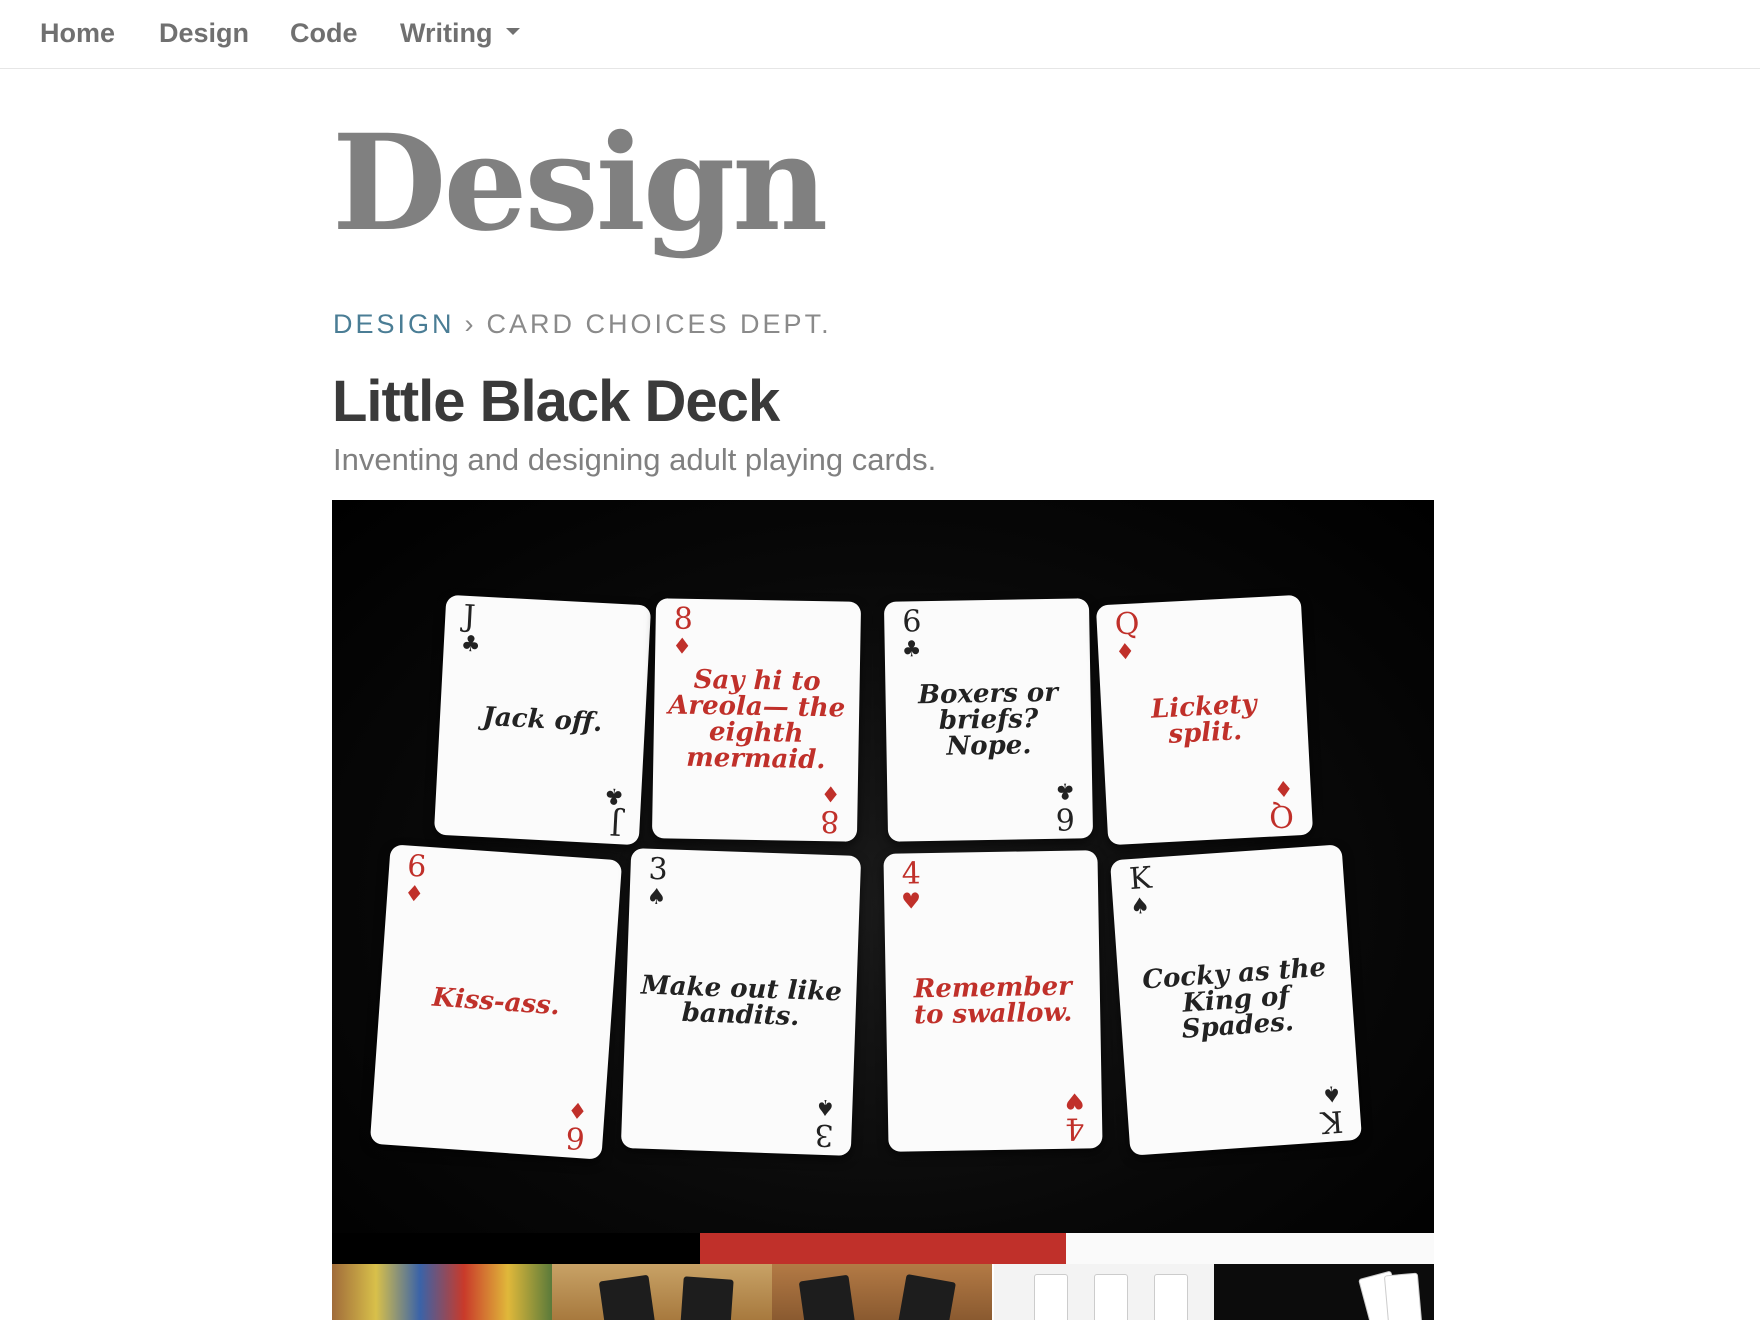 Image resolution: width=1760 pixels, height=1320 pixels. What do you see at coordinates (880, 34) in the screenshot?
I see `top-navbar: Home Design Code Writing` at bounding box center [880, 34].